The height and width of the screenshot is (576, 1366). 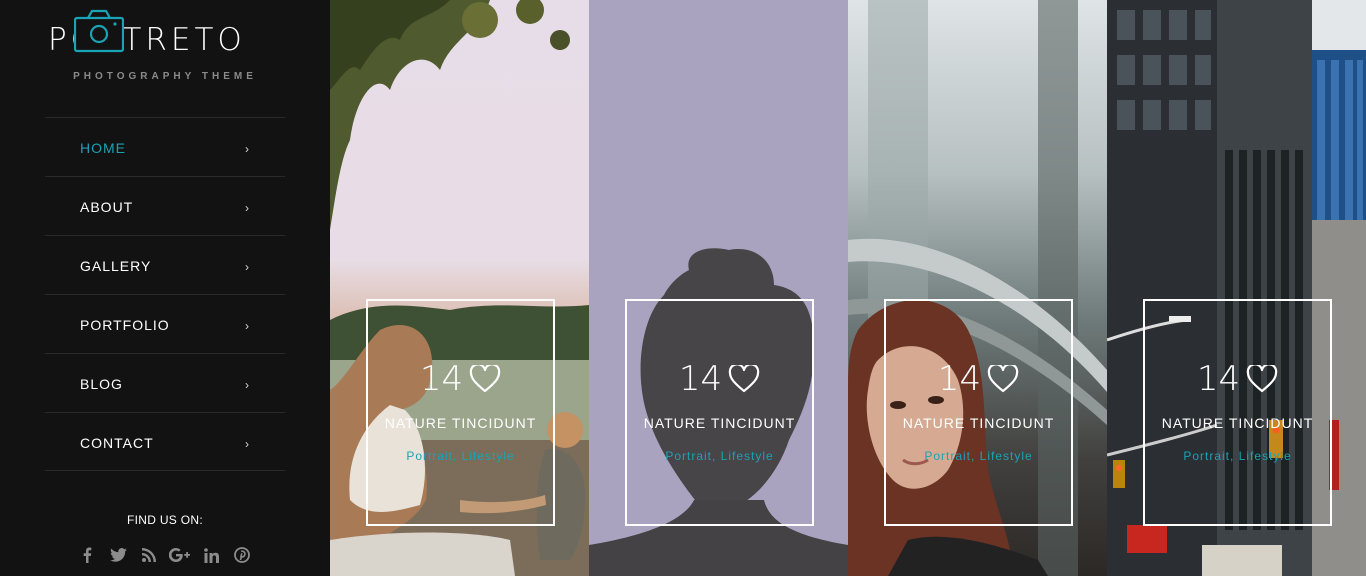 I want to click on nav-label: HOME, so click(x=103, y=148).